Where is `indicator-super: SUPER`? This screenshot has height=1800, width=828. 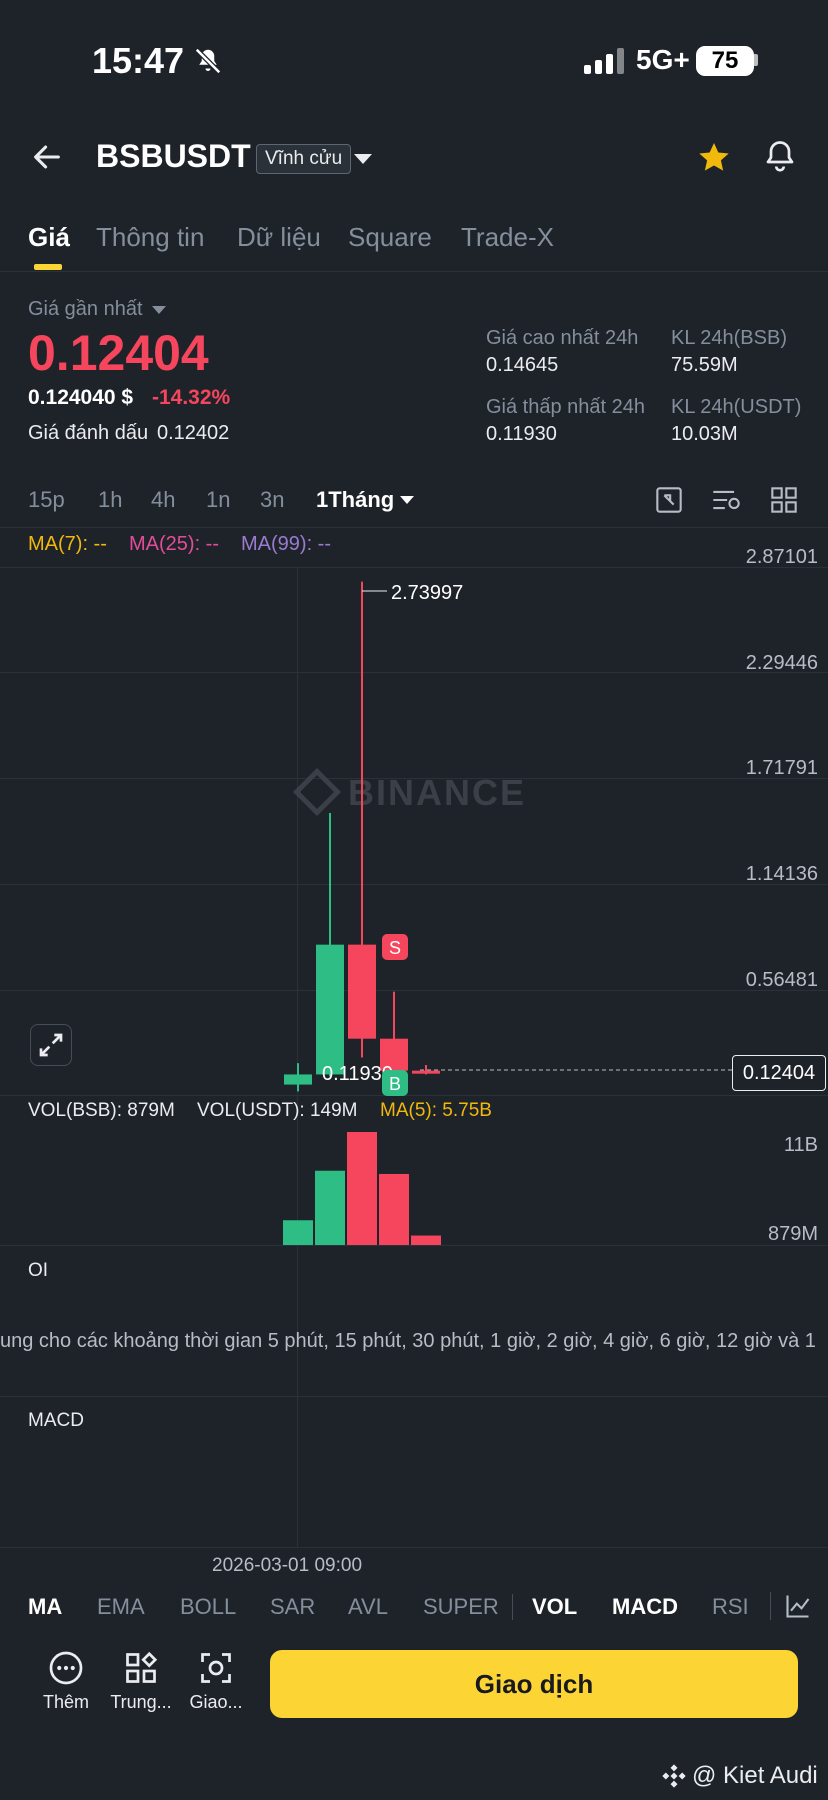 indicator-super: SUPER is located at coordinates (461, 1607).